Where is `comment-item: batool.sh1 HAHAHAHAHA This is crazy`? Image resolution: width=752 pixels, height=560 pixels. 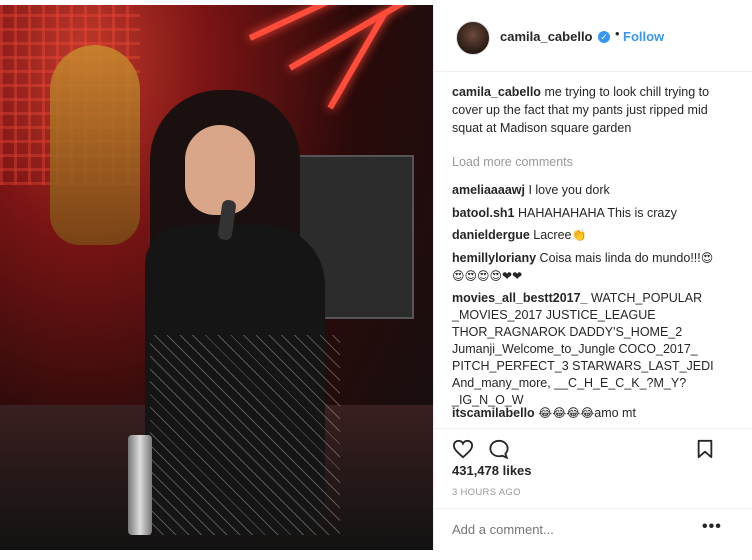 comment-item: batool.sh1 HAHAHAHAHA This is crazy is located at coordinates (587, 213).